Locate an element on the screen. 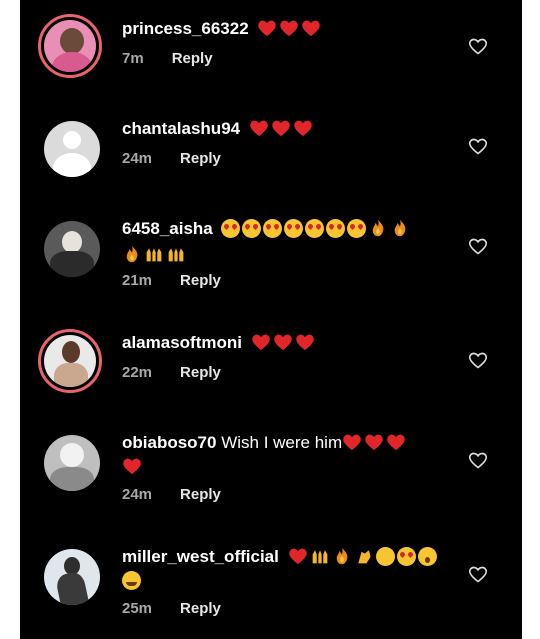  joy-face-icon is located at coordinates (131, 580).